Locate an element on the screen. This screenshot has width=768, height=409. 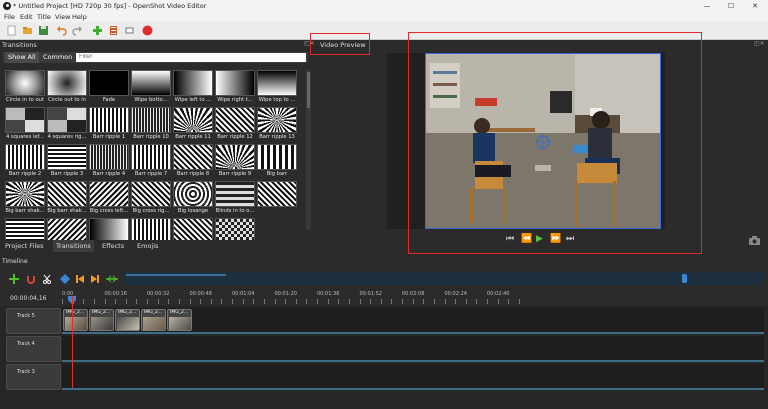
track-header: Track 5 is located at coordinates (33, 321).